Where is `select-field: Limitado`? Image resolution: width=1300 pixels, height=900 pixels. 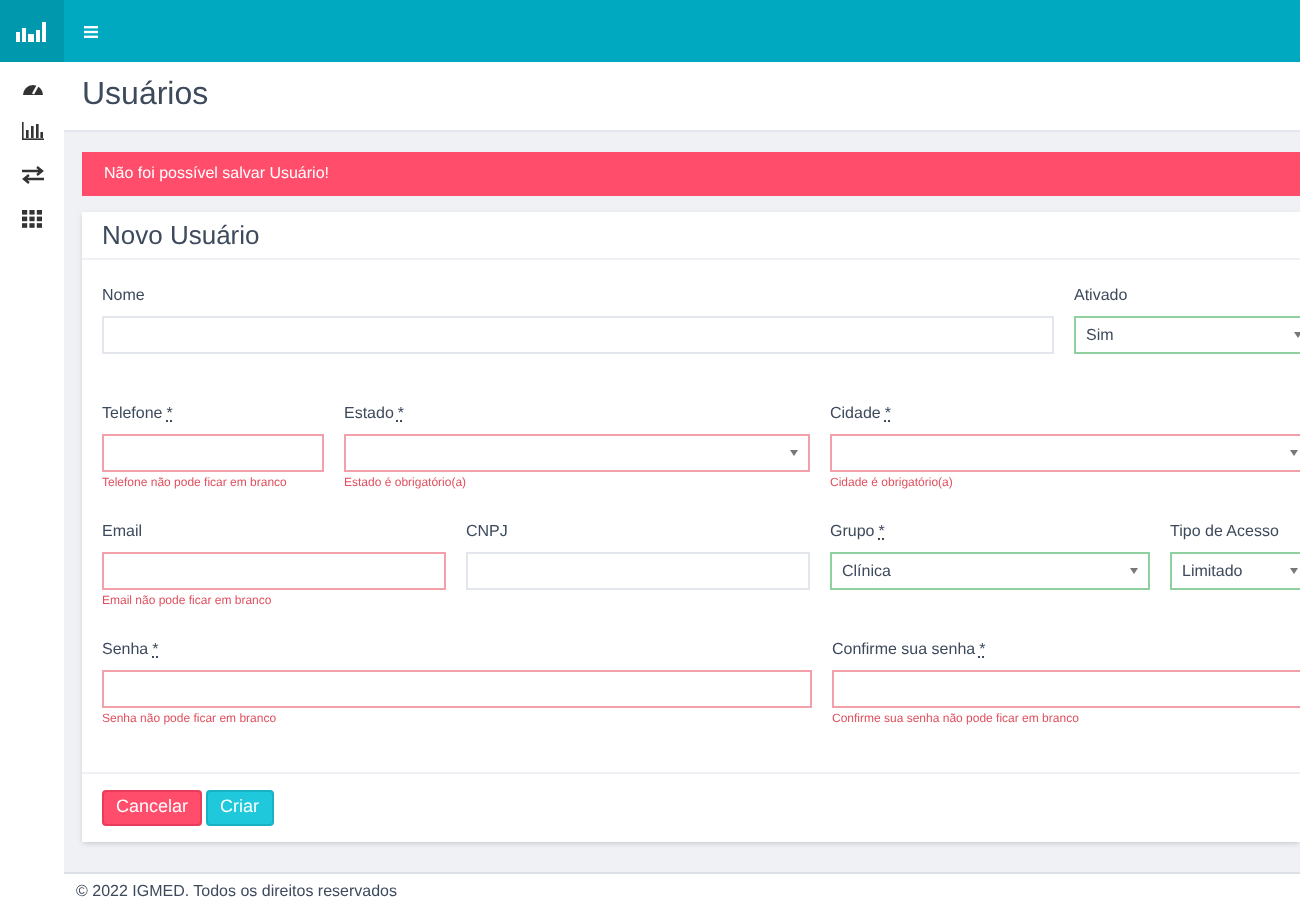
select-field: Limitado is located at coordinates (1235, 571).